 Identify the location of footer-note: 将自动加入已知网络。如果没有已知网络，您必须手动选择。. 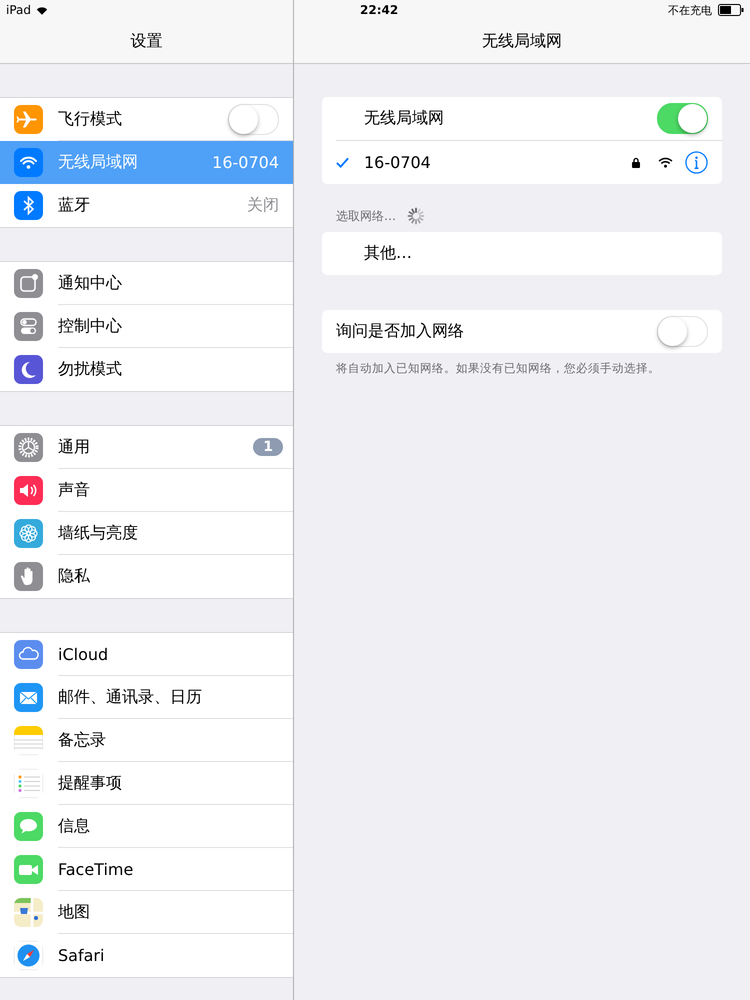
(498, 368).